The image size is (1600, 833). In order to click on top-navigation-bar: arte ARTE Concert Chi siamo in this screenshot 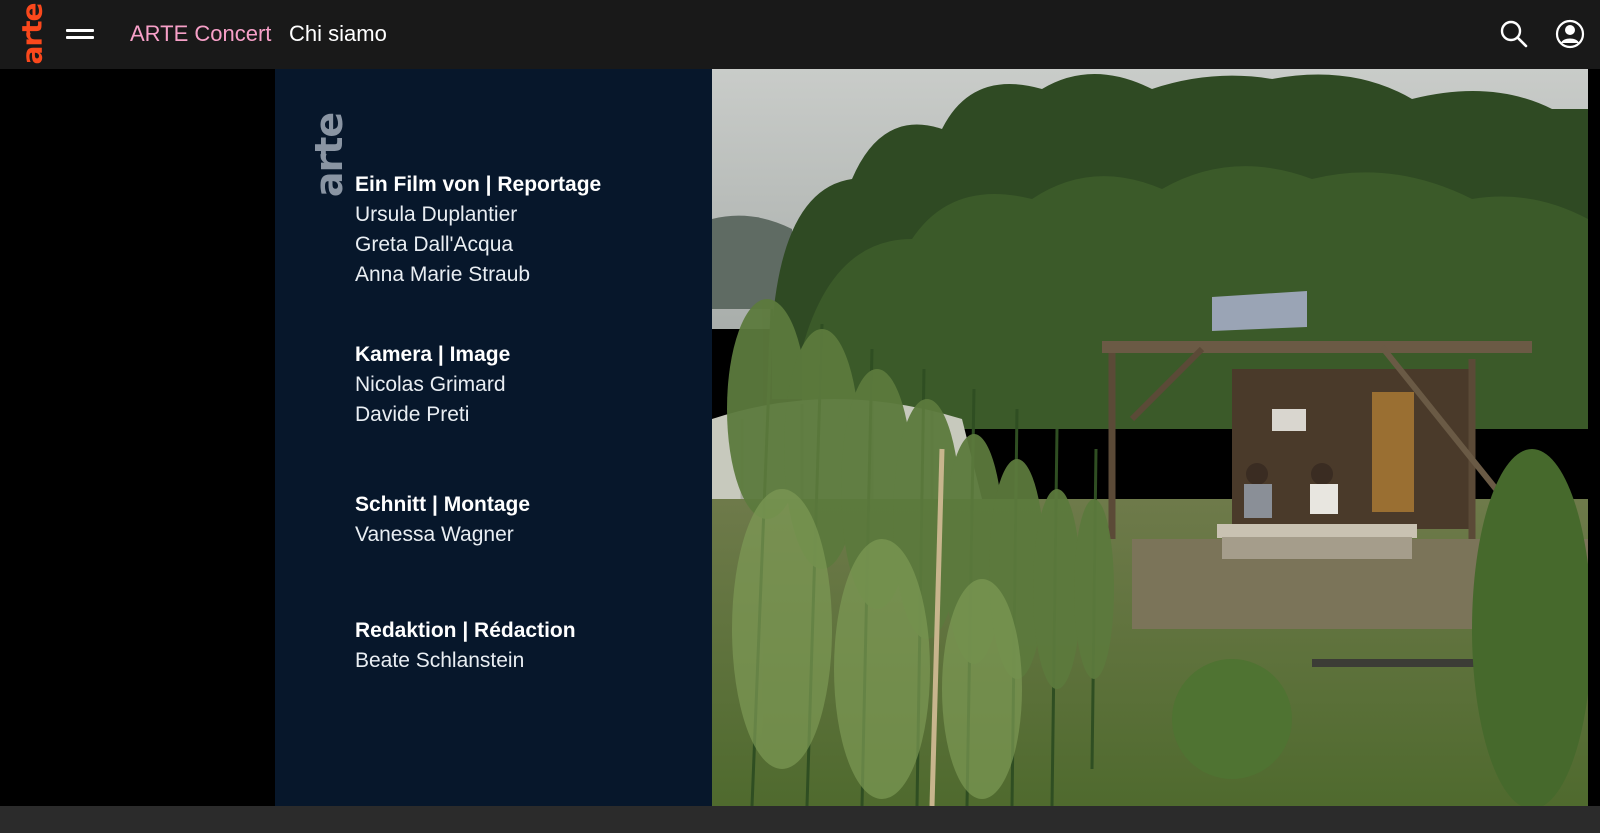, I will do `click(800, 34)`.